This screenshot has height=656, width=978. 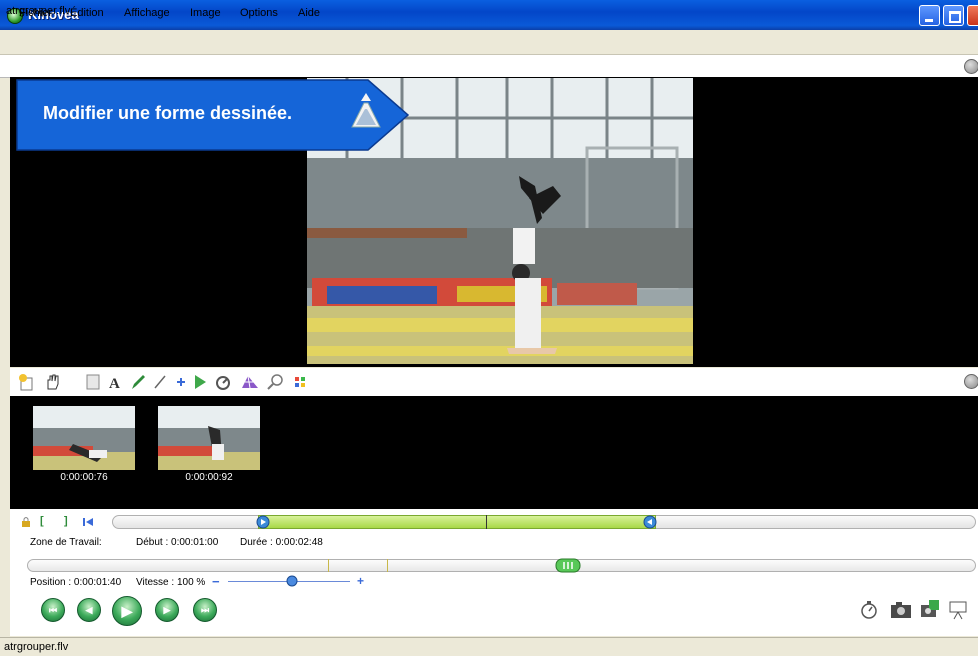 What do you see at coordinates (457, 522) in the screenshot?
I see `working-zone-selection` at bounding box center [457, 522].